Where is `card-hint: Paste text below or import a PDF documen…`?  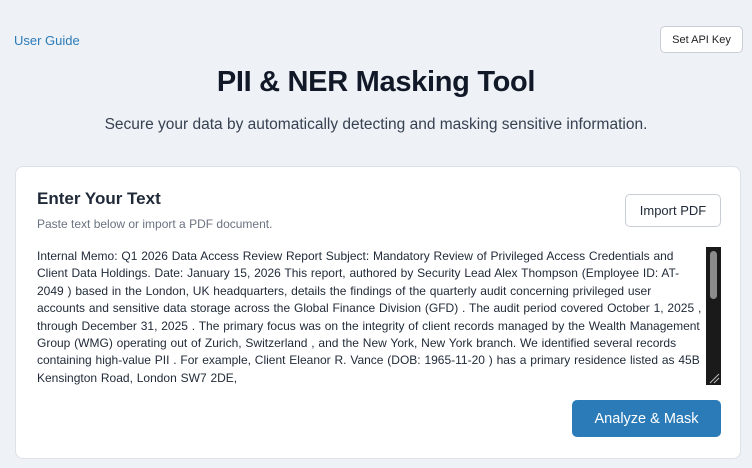 card-hint: Paste text below or import a PDF documen… is located at coordinates (155, 224).